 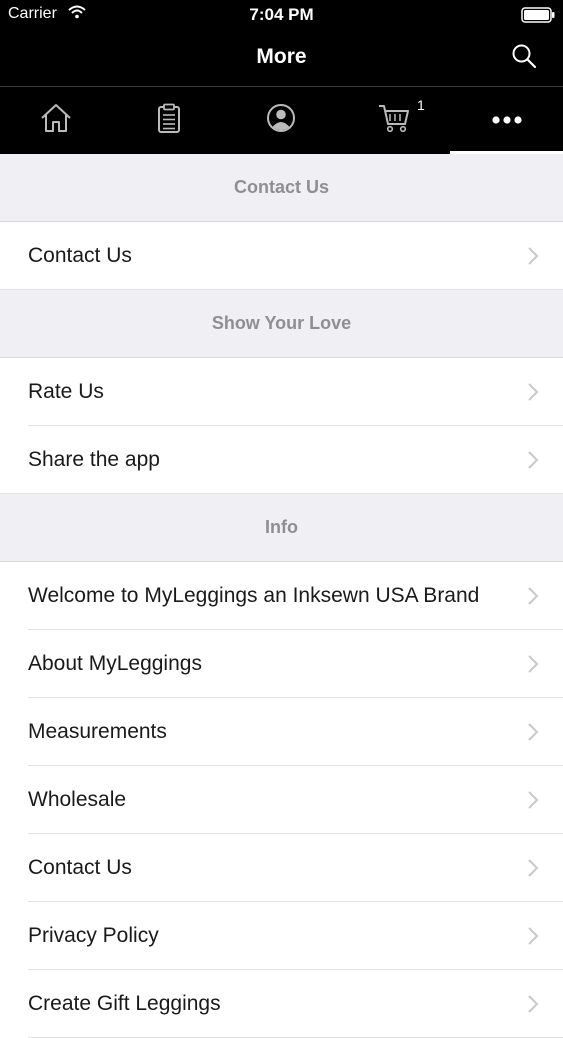 I want to click on navigation-bar: More, so click(x=281, y=58).